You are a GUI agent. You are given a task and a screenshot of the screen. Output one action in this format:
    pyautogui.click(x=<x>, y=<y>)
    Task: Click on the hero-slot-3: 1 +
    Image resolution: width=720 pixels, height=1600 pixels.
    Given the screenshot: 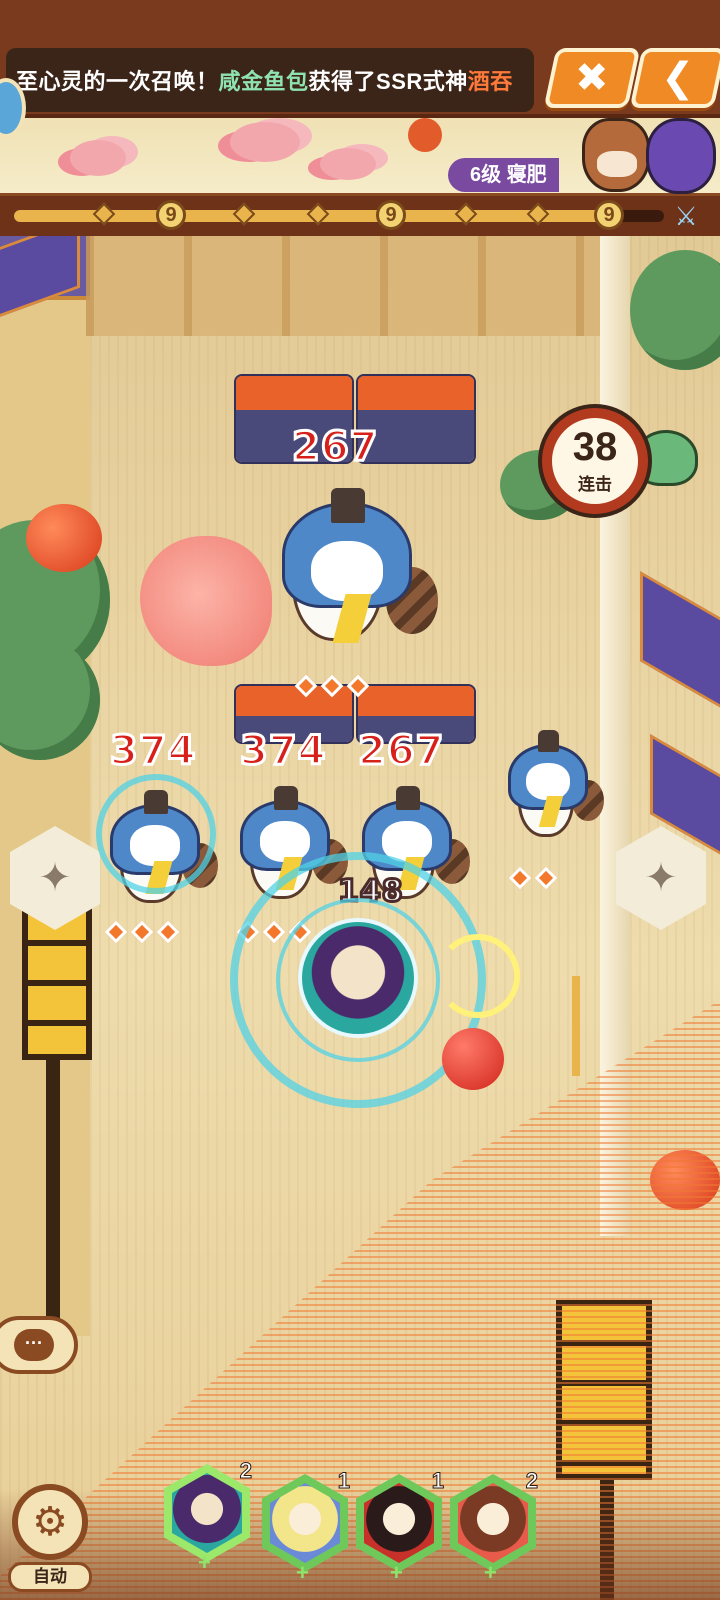 What is the action you would take?
    pyautogui.click(x=400, y=1526)
    